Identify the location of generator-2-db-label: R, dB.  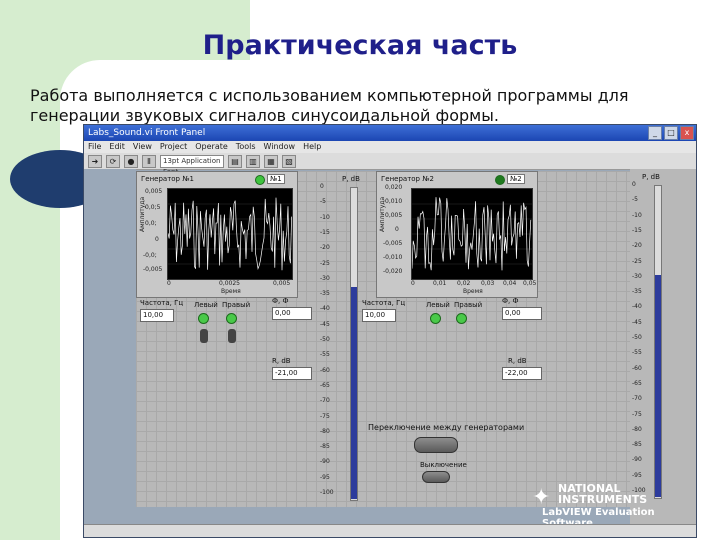
(517, 361).